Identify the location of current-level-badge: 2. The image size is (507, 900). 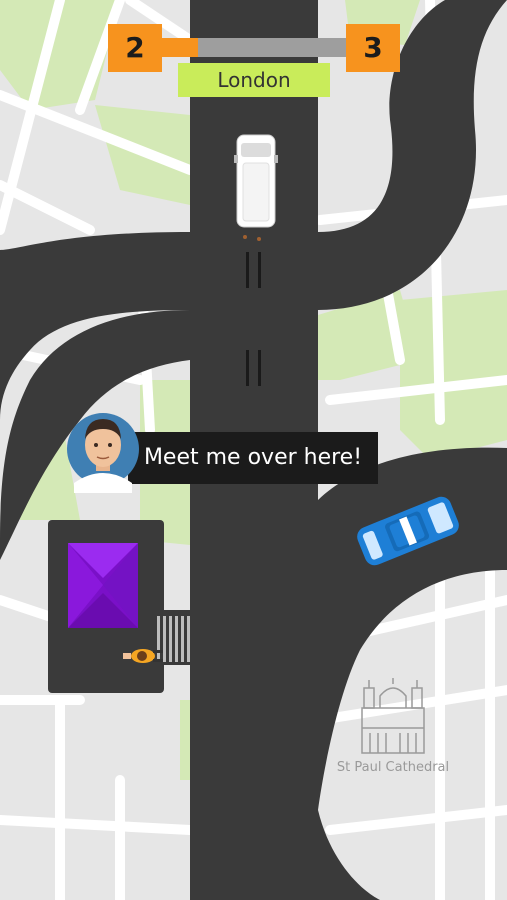
(135, 48).